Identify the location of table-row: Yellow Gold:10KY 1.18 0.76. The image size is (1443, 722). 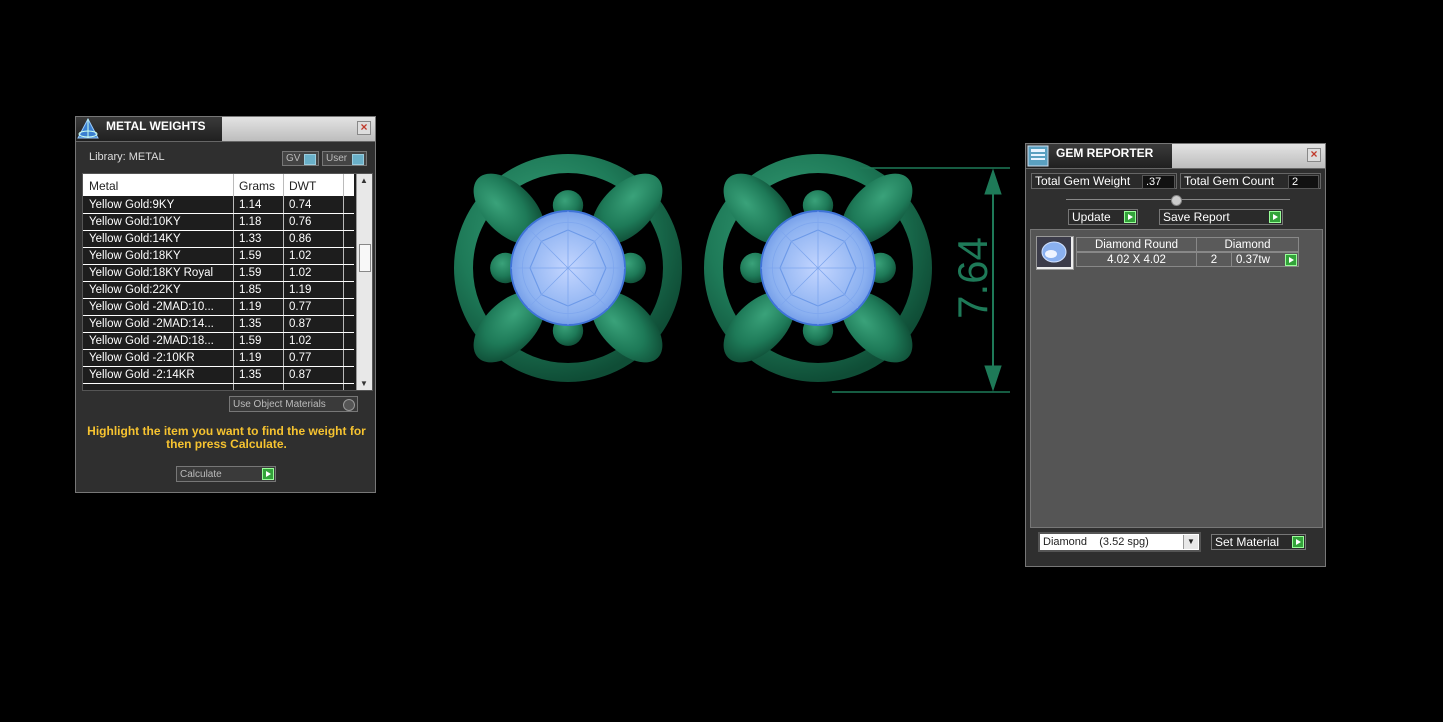
(218, 222).